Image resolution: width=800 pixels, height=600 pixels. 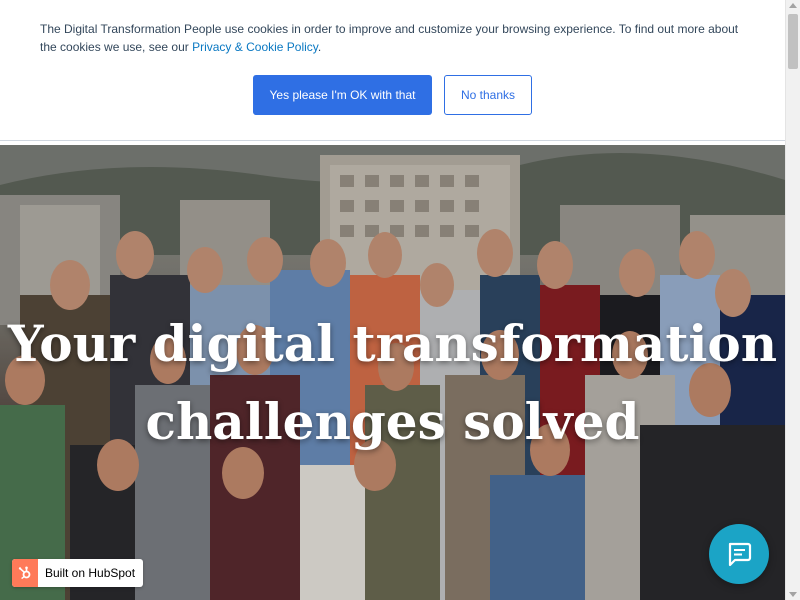 What do you see at coordinates (793, 41) in the screenshot?
I see `scroll-thumb` at bounding box center [793, 41].